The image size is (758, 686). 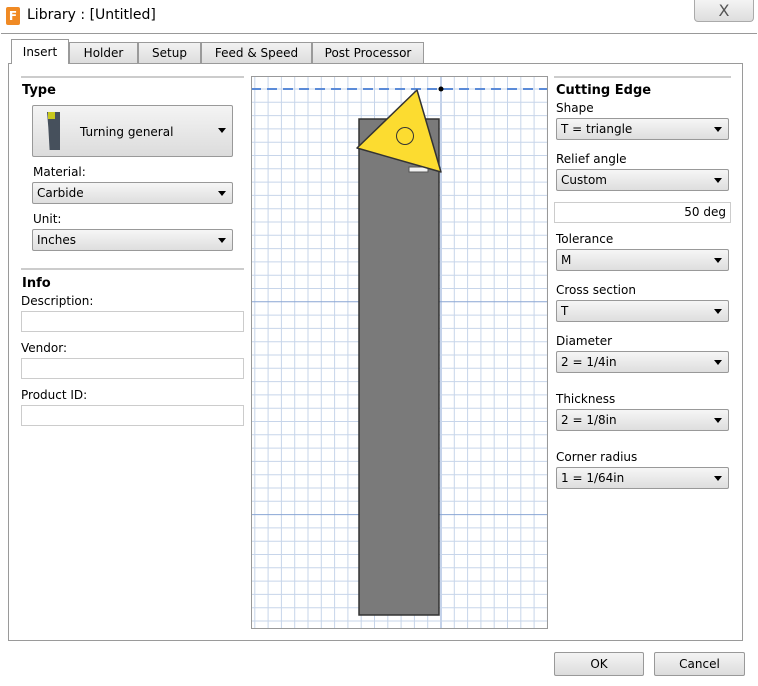 I want to click on tab-holder: Holder, so click(x=103, y=53).